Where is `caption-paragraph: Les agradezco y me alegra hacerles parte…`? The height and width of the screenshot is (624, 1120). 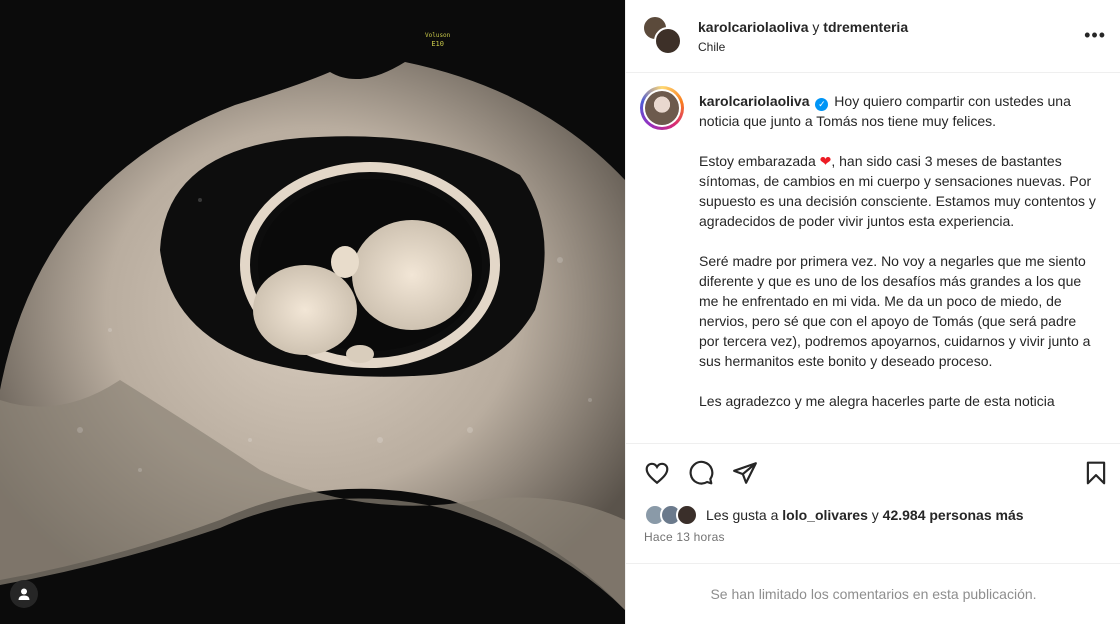 caption-paragraph: Les agradezco y me alegra hacerles parte… is located at coordinates (877, 401).